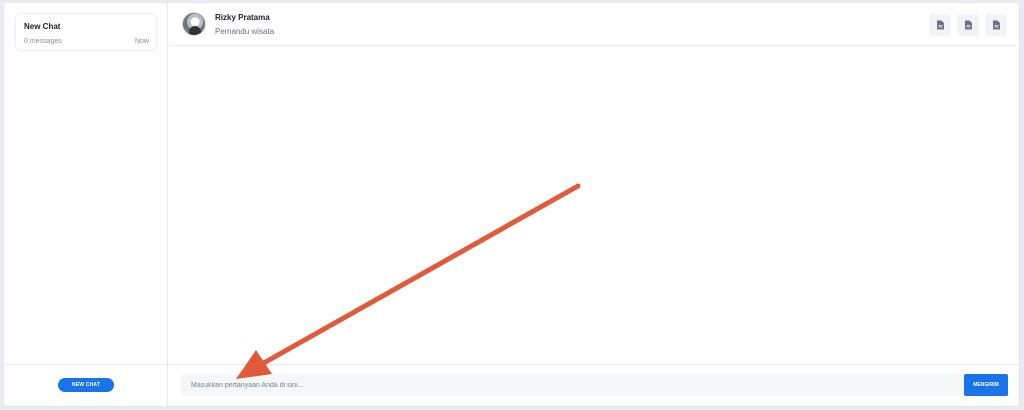 This screenshot has height=410, width=1024. I want to click on agent-name: Rizky Pratama, so click(242, 17).